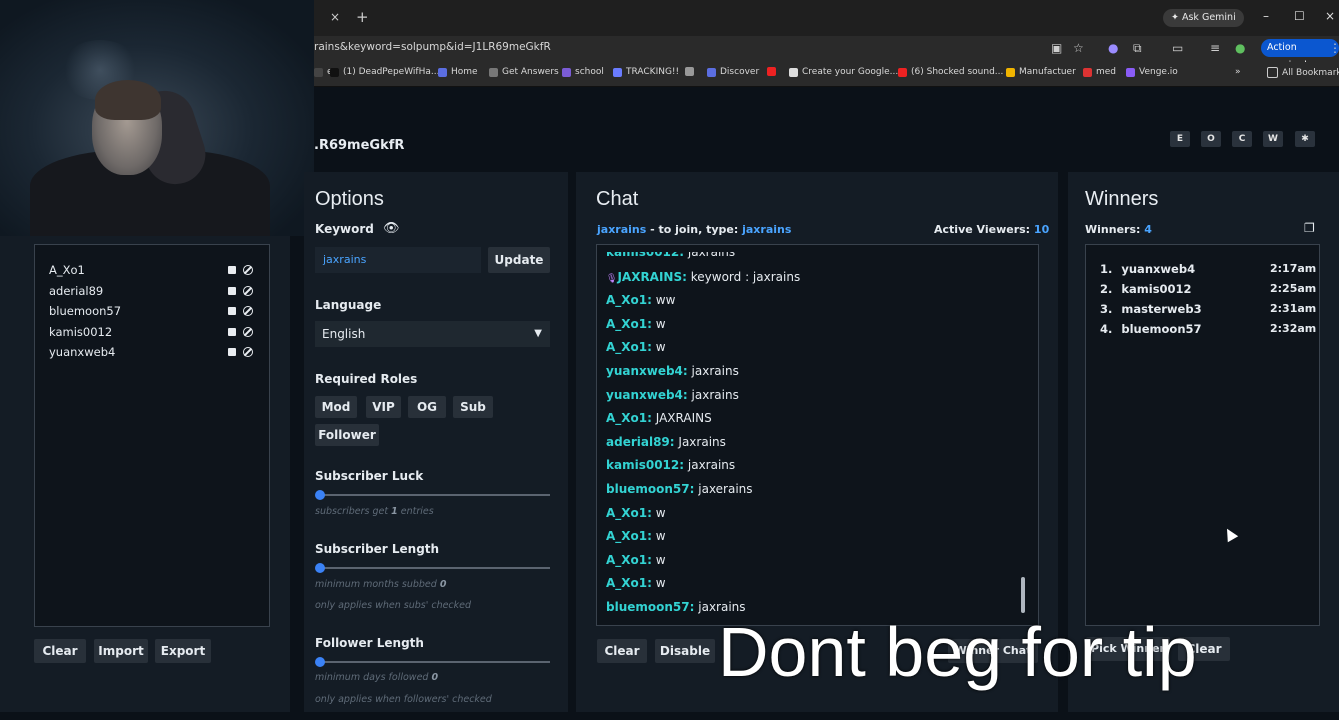 Image resolution: width=1339 pixels, height=720 pixels. What do you see at coordinates (1041, 72) in the screenshot?
I see `bookmark-item: Manufactuer` at bounding box center [1041, 72].